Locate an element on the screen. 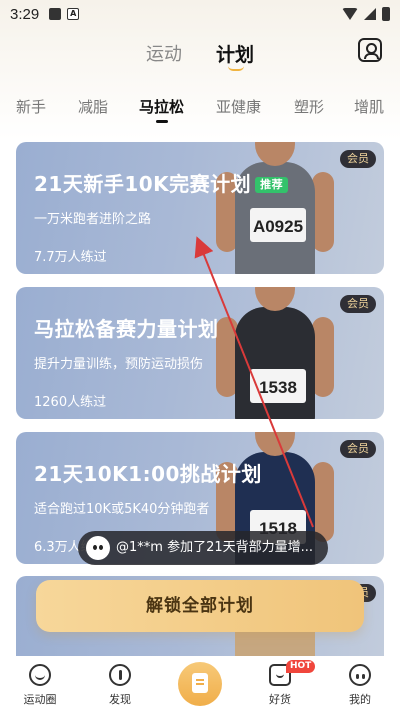  nav-community: 运动圈 is located at coordinates (40, 685).